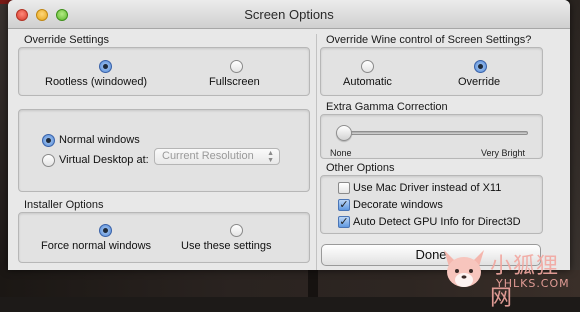  Describe the element at coordinates (164, 71) in the screenshot. I see `override-settings-group: Rootless (windowed) Fullscreen` at that location.